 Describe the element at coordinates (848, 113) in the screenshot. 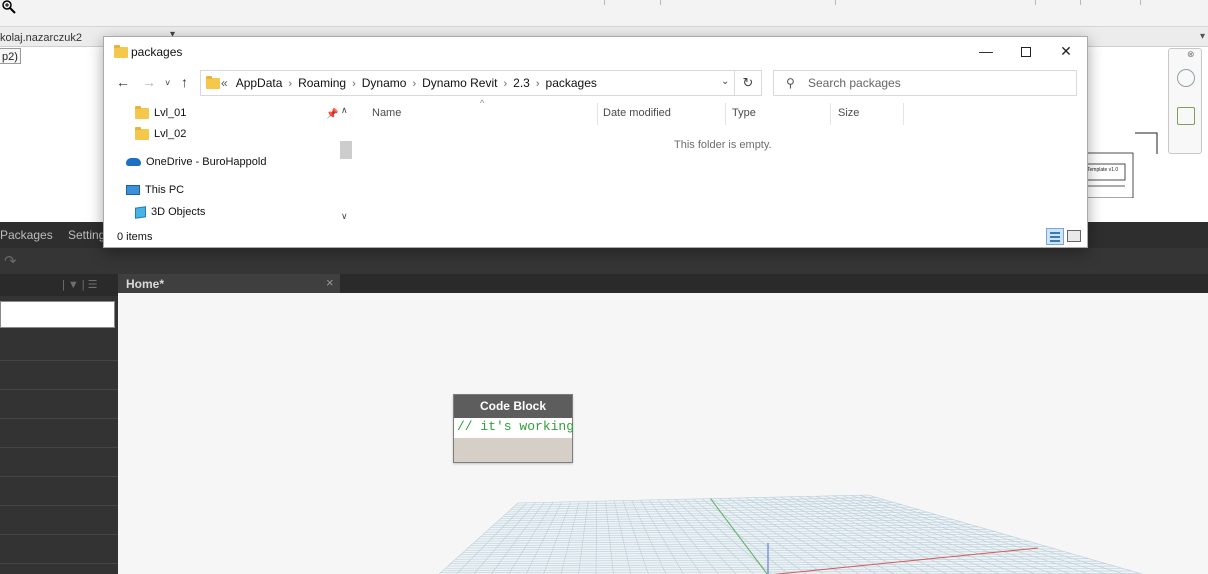

I see `column-header-size: Size` at that location.